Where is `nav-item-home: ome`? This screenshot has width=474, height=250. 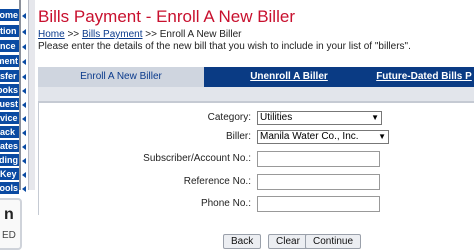 nav-item-home: ome is located at coordinates (9, 15).